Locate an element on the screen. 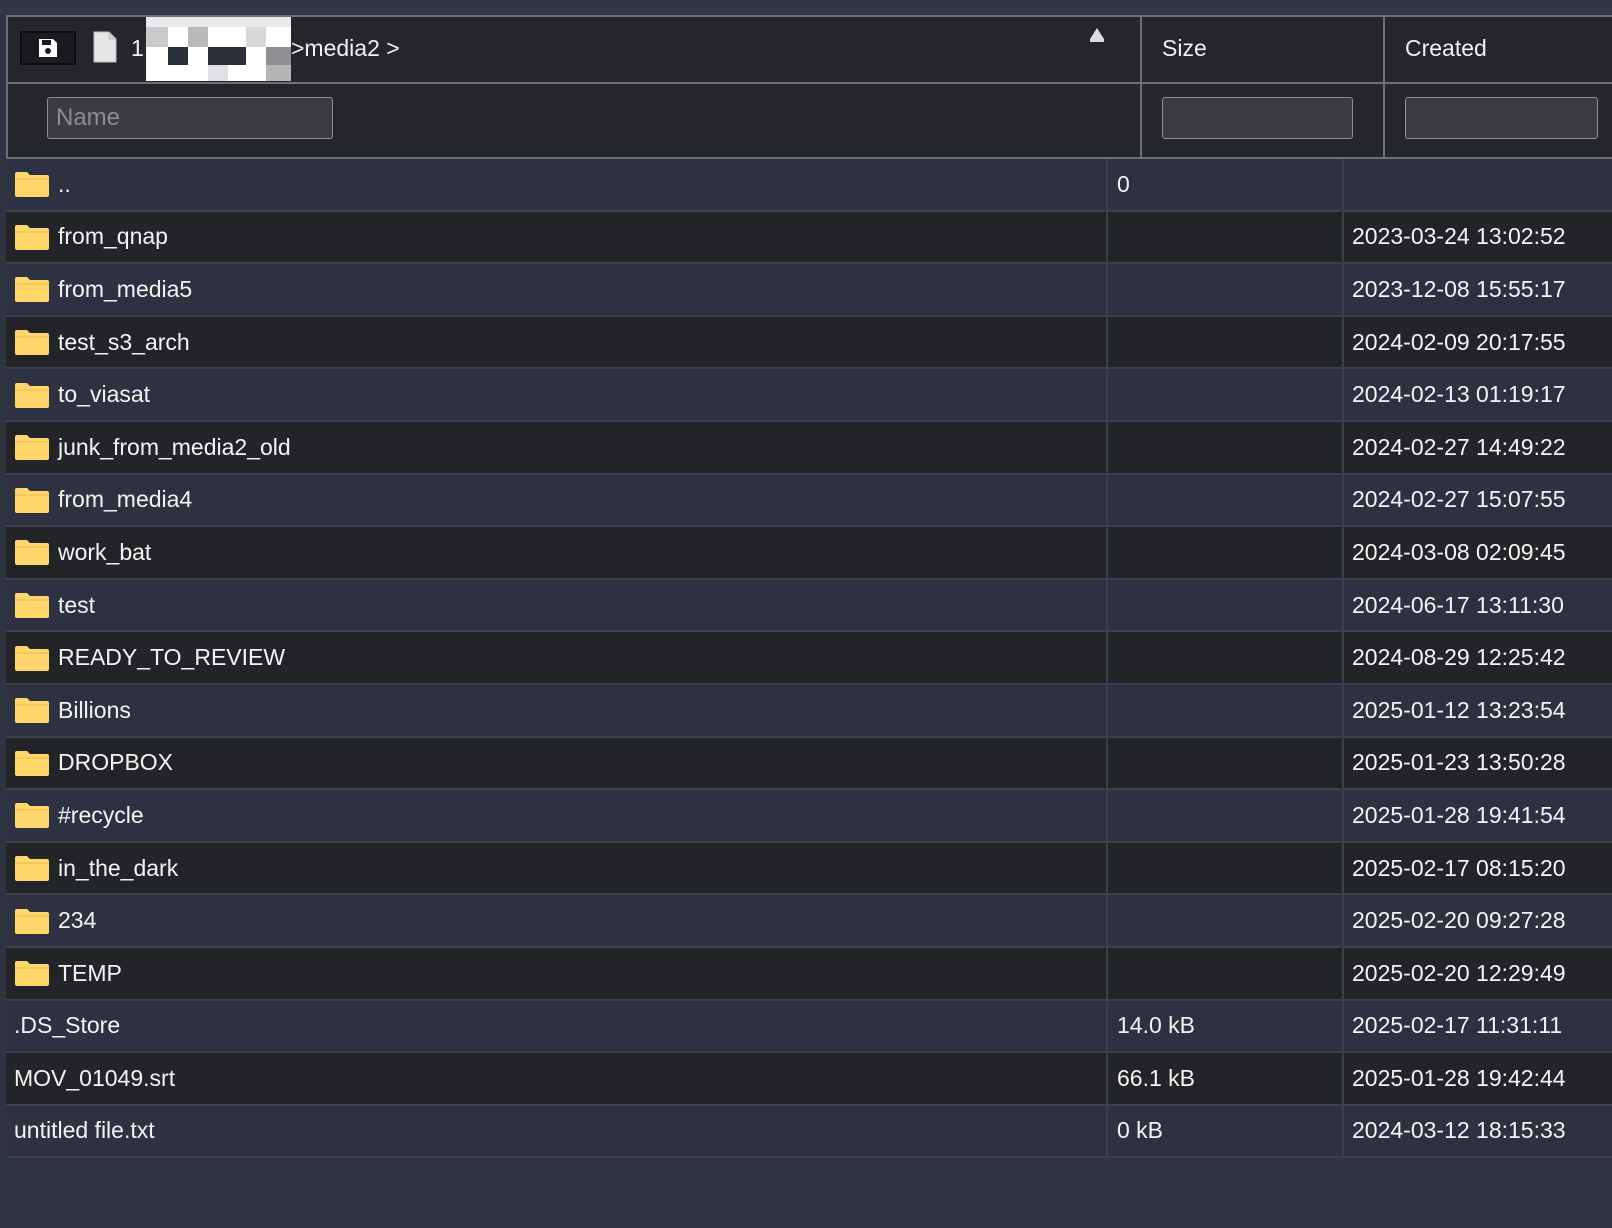 This screenshot has height=1228, width=1612. name-cell: 234 is located at coordinates (556, 920).